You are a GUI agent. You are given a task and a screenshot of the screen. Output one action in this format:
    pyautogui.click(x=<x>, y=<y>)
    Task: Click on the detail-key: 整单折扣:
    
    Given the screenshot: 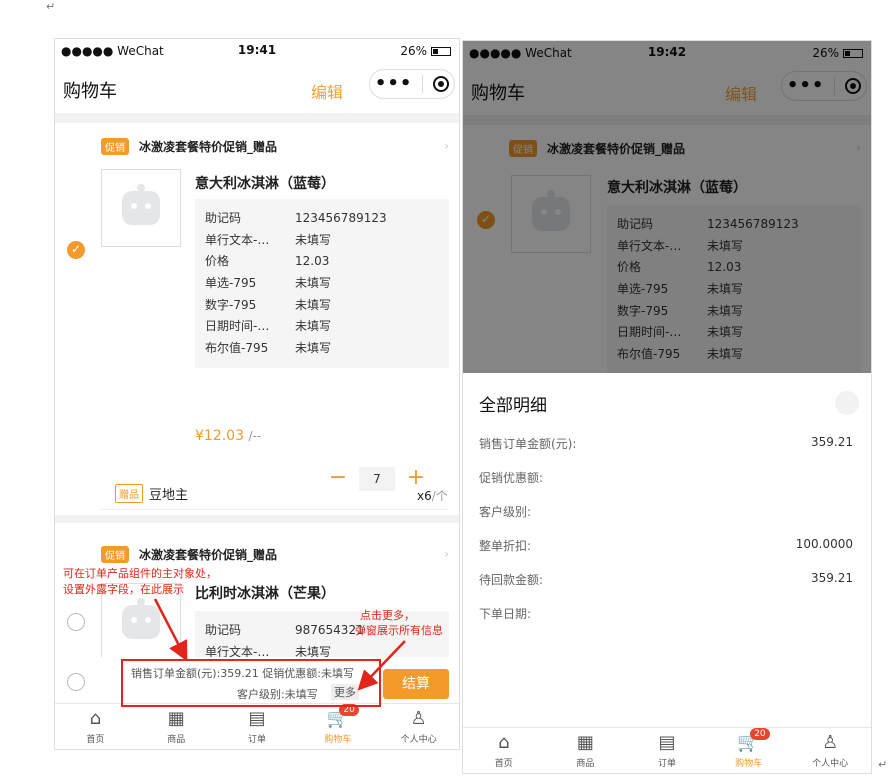 What is the action you would take?
    pyautogui.click(x=505, y=546)
    